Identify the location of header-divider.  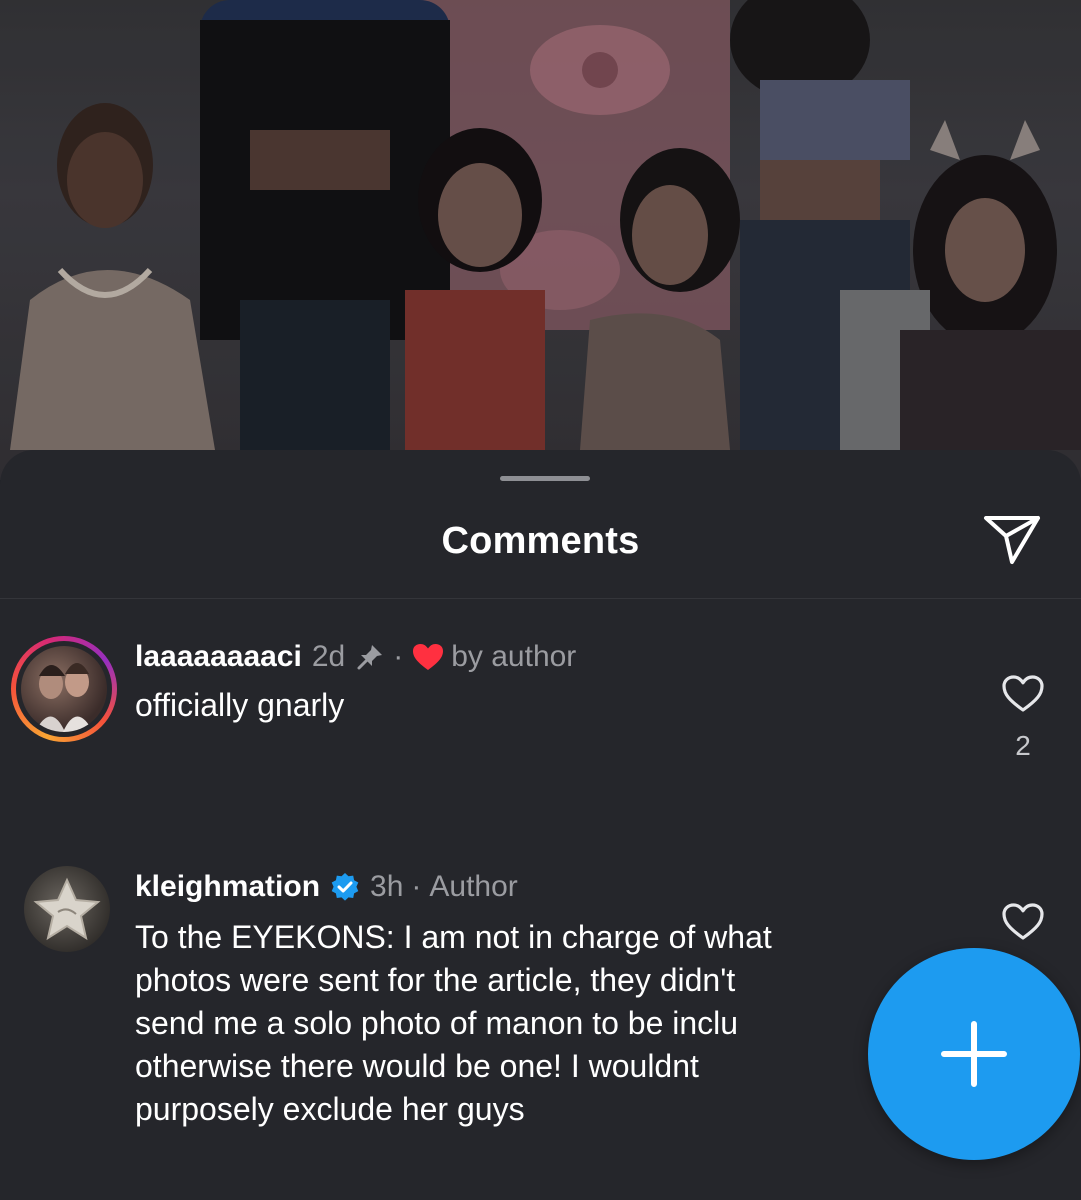
(540, 598).